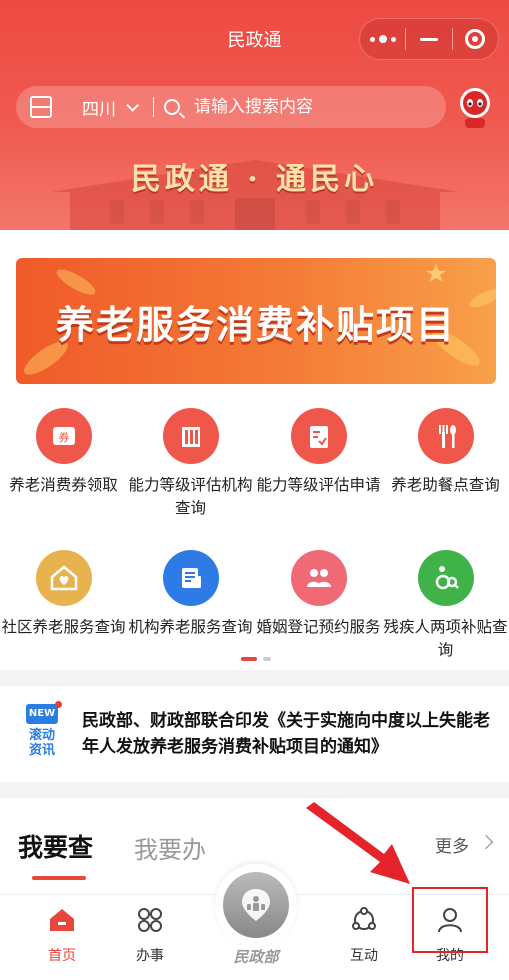  Describe the element at coordinates (445, 436) in the screenshot. I see `fork-spoon-icon` at that location.